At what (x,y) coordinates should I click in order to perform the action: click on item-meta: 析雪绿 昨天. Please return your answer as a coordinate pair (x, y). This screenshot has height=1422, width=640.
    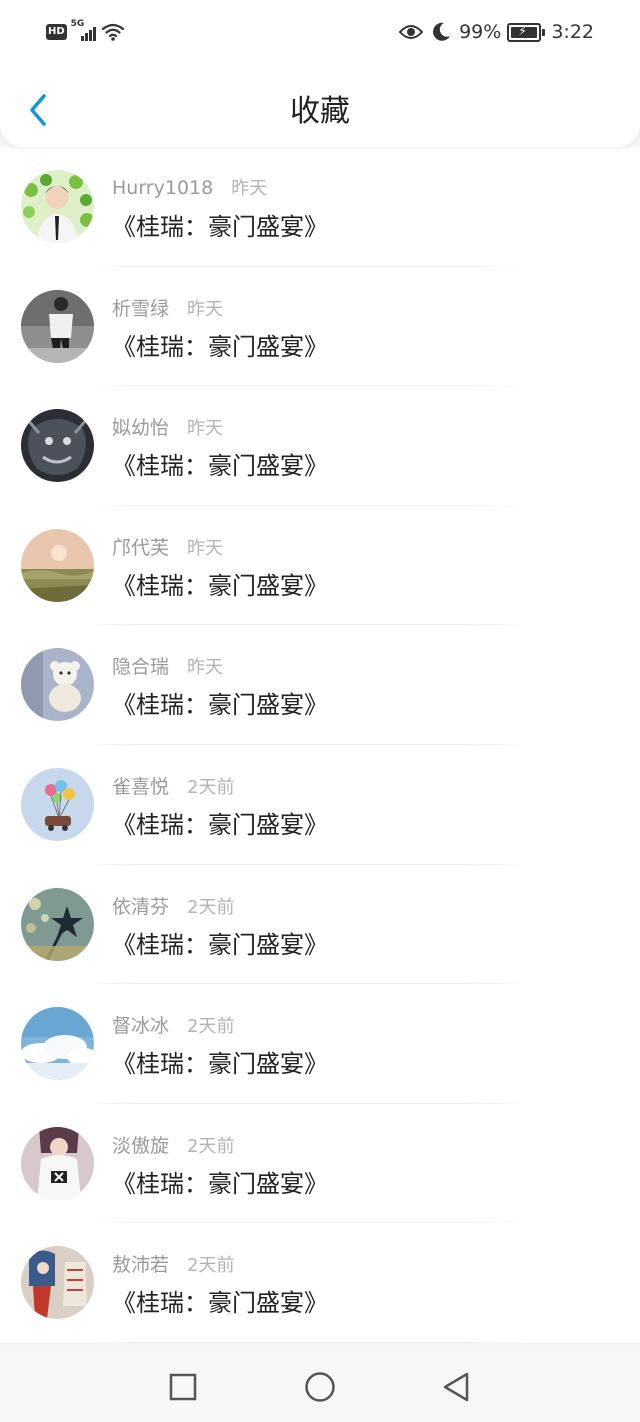
    Looking at the image, I should click on (167, 307).